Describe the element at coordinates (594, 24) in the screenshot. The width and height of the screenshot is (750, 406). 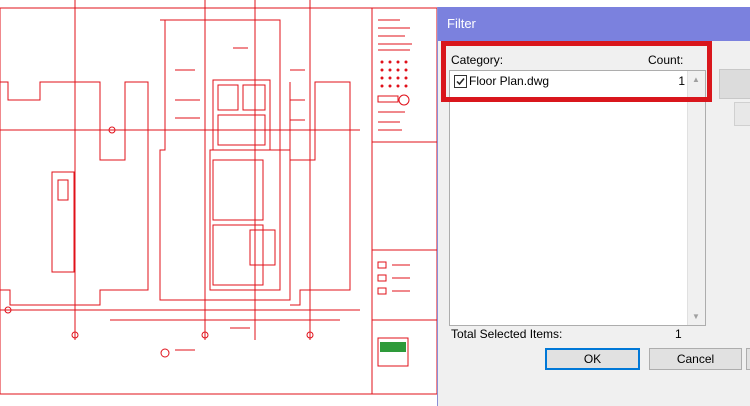
I see `dialog-titlebar: Filter` at that location.